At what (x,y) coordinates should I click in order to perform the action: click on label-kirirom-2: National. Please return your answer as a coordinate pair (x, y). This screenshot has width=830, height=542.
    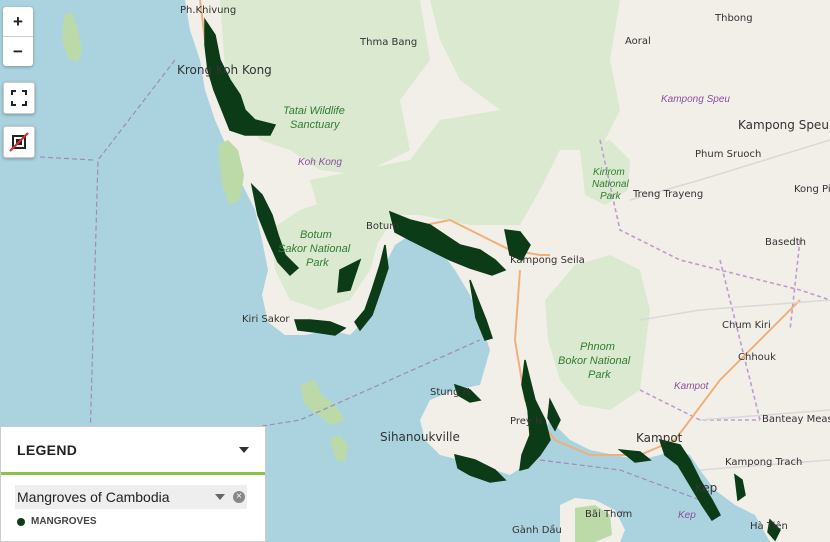
    Looking at the image, I should click on (610, 184).